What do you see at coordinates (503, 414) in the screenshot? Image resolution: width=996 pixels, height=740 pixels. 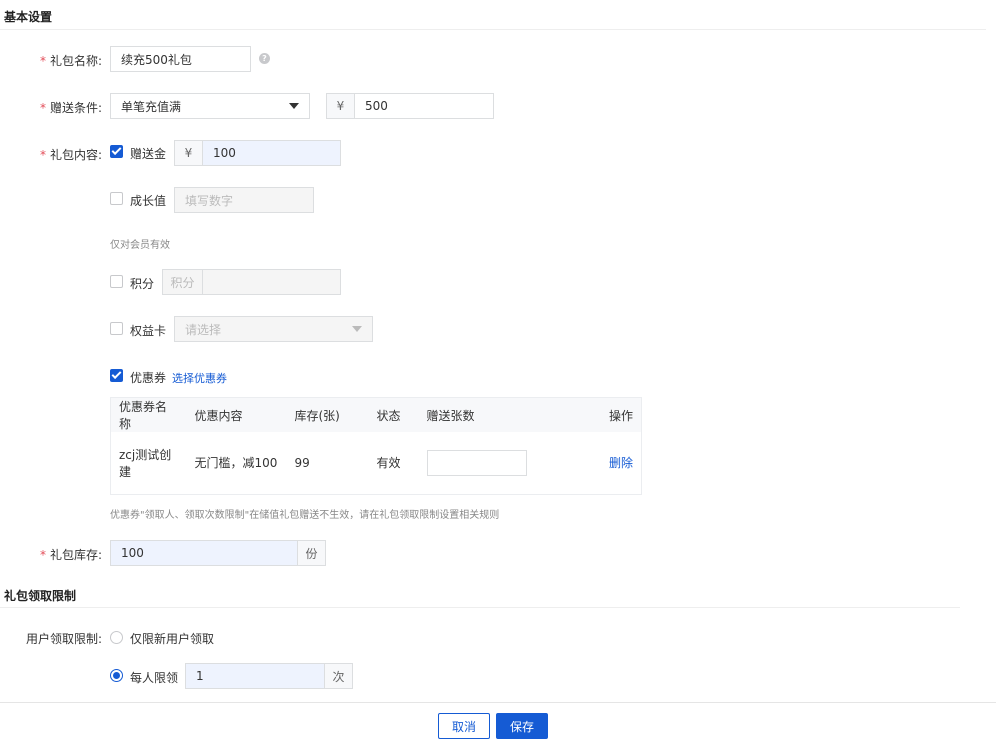 I see `column-header: 赠送张数` at bounding box center [503, 414].